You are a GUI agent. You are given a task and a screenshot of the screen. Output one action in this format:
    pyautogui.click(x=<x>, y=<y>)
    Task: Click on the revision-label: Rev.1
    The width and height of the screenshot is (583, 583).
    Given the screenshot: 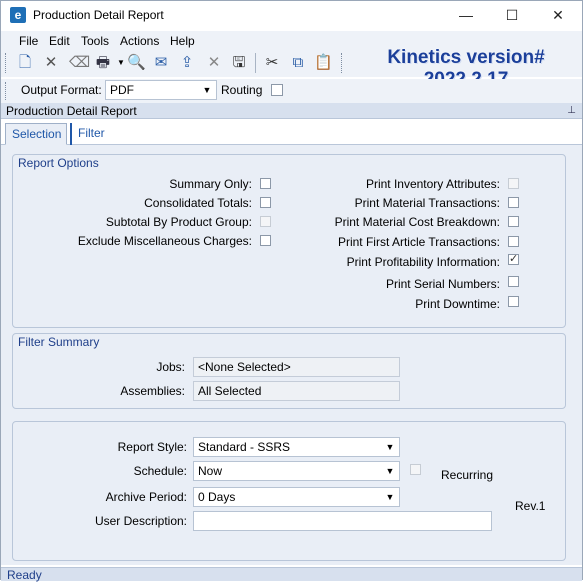 What is the action you would take?
    pyautogui.click(x=530, y=506)
    